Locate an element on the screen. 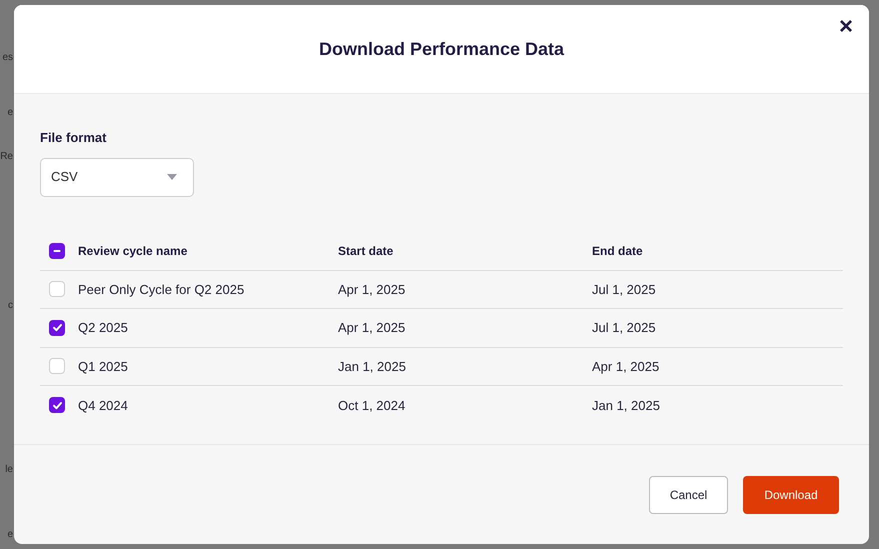  dialog-title: Download Performance Data is located at coordinates (441, 49).